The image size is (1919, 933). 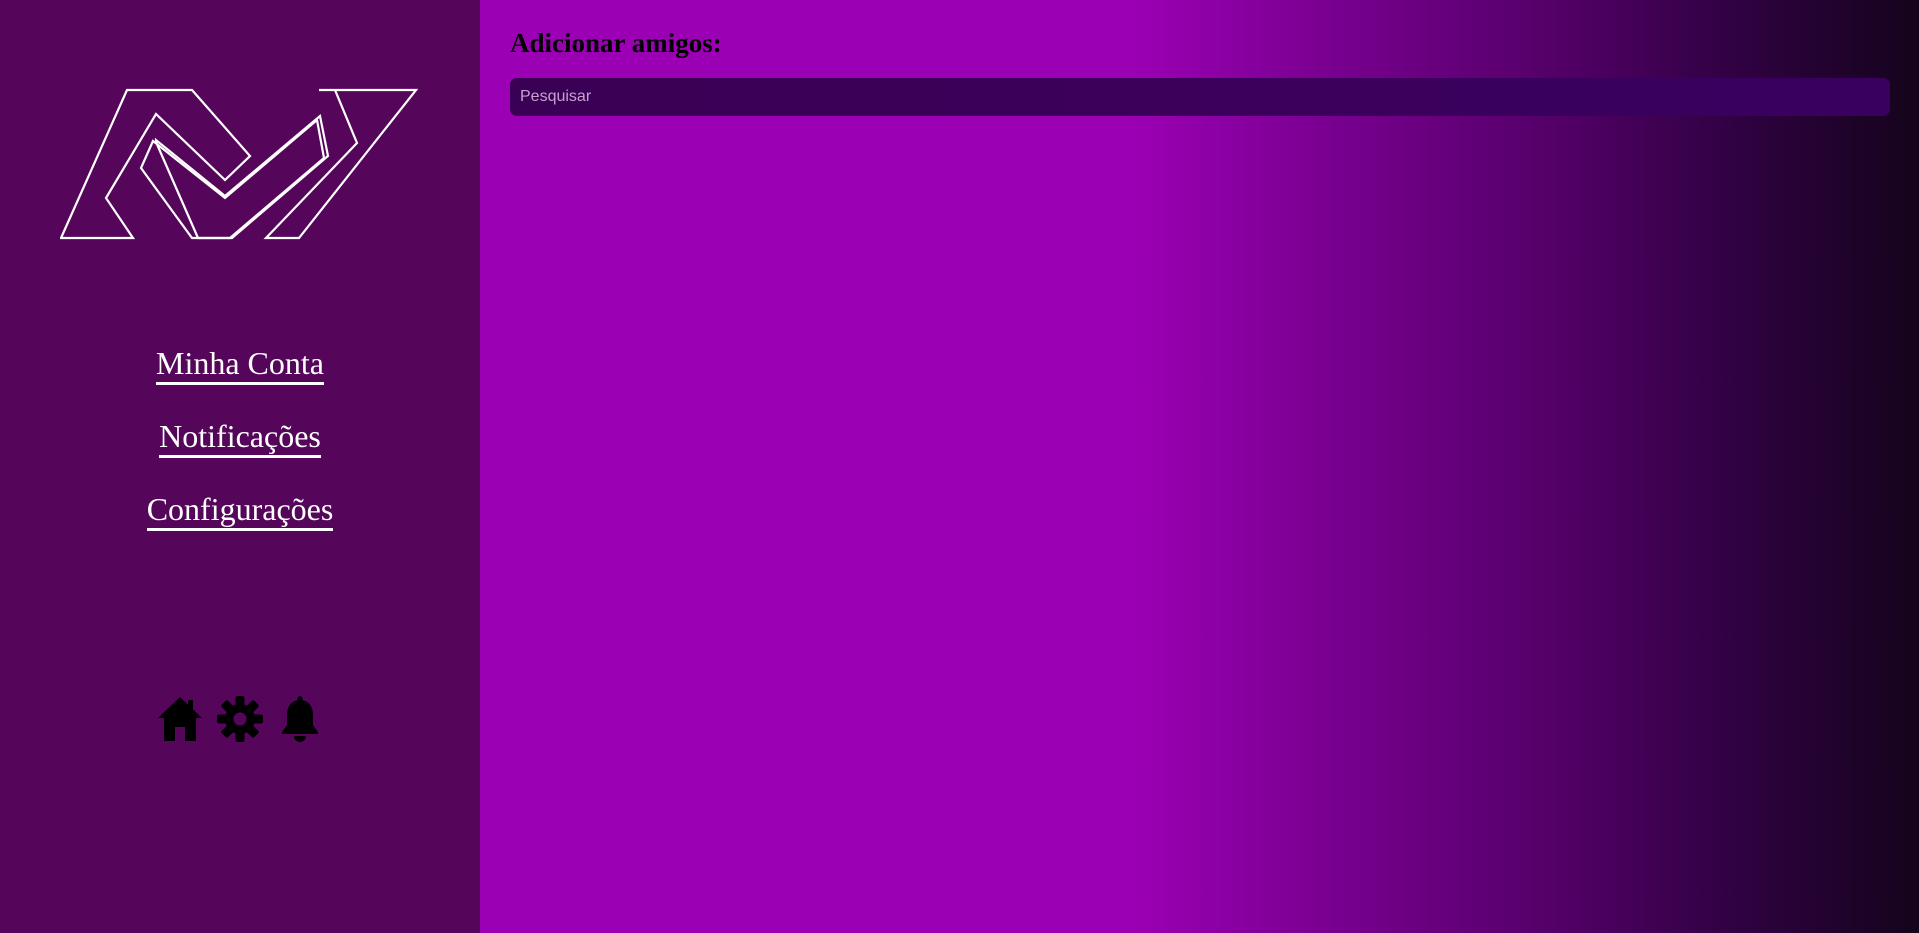 What do you see at coordinates (300, 719) in the screenshot?
I see `bell-icon` at bounding box center [300, 719].